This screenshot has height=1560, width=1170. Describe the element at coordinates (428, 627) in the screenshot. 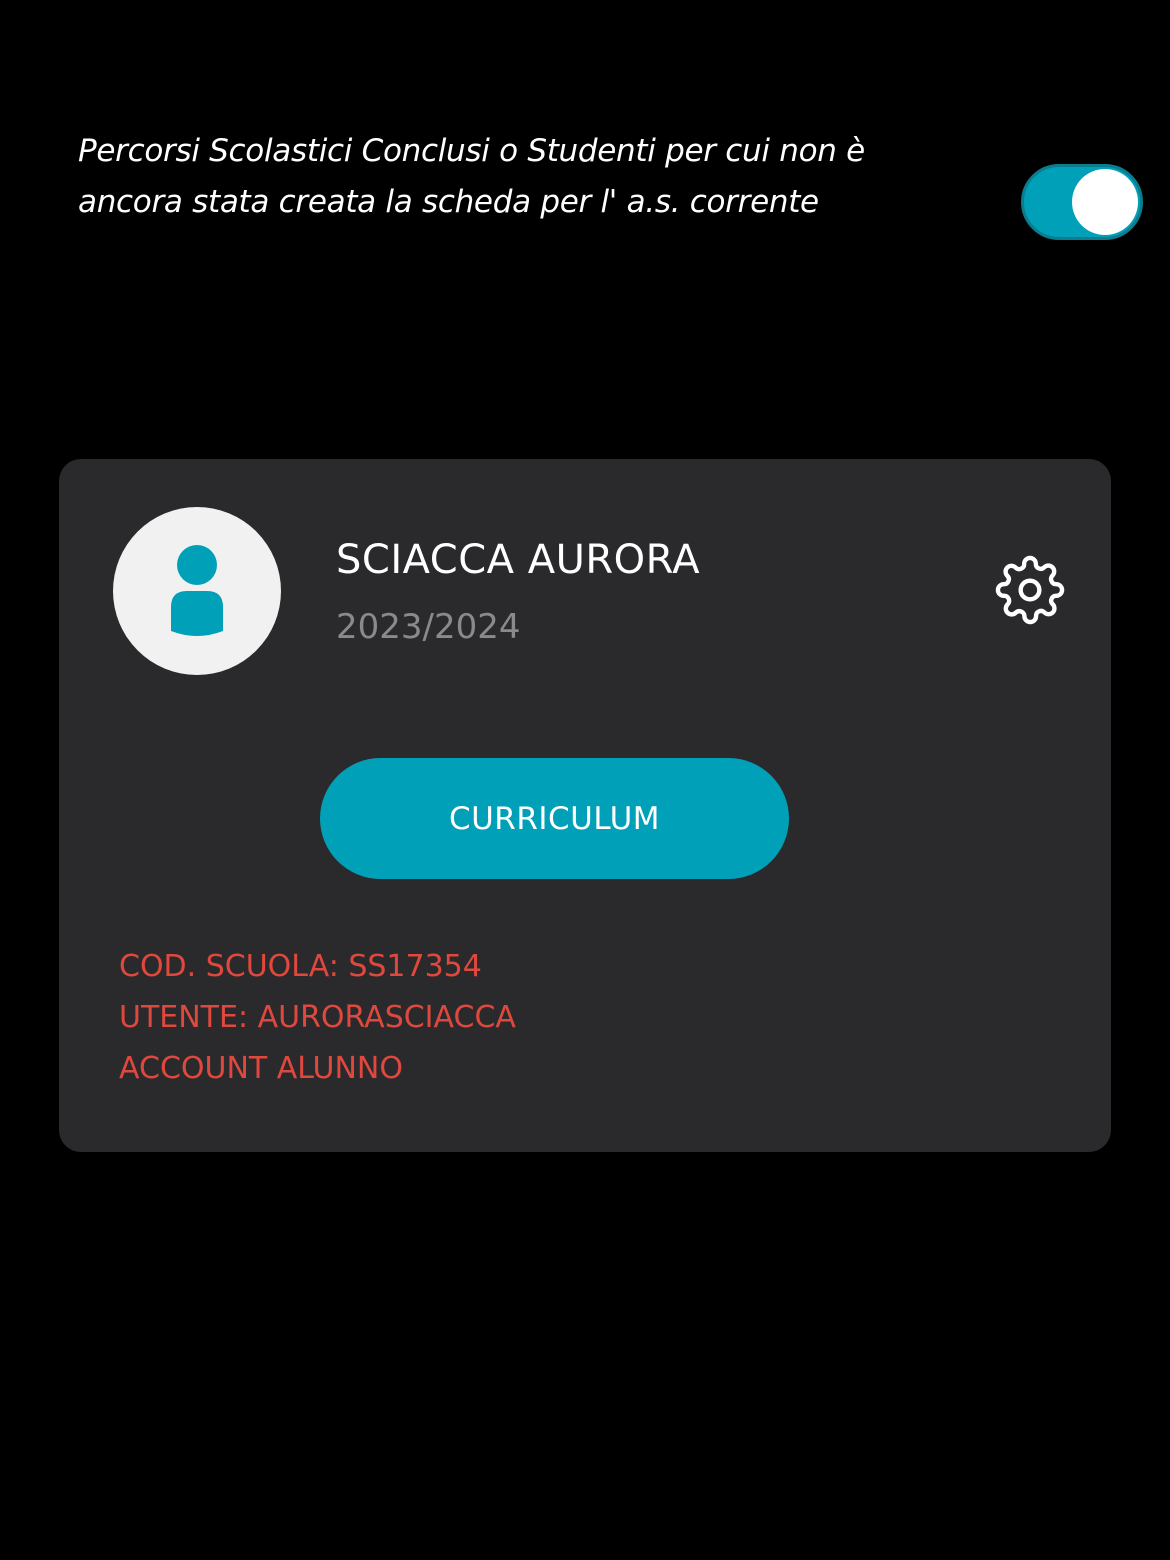

I see `school-year: 2023/2024` at that location.